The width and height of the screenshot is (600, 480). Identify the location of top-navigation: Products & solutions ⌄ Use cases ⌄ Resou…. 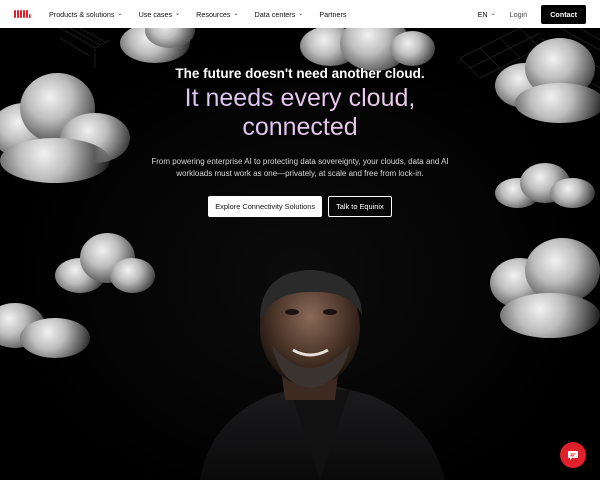
(300, 14).